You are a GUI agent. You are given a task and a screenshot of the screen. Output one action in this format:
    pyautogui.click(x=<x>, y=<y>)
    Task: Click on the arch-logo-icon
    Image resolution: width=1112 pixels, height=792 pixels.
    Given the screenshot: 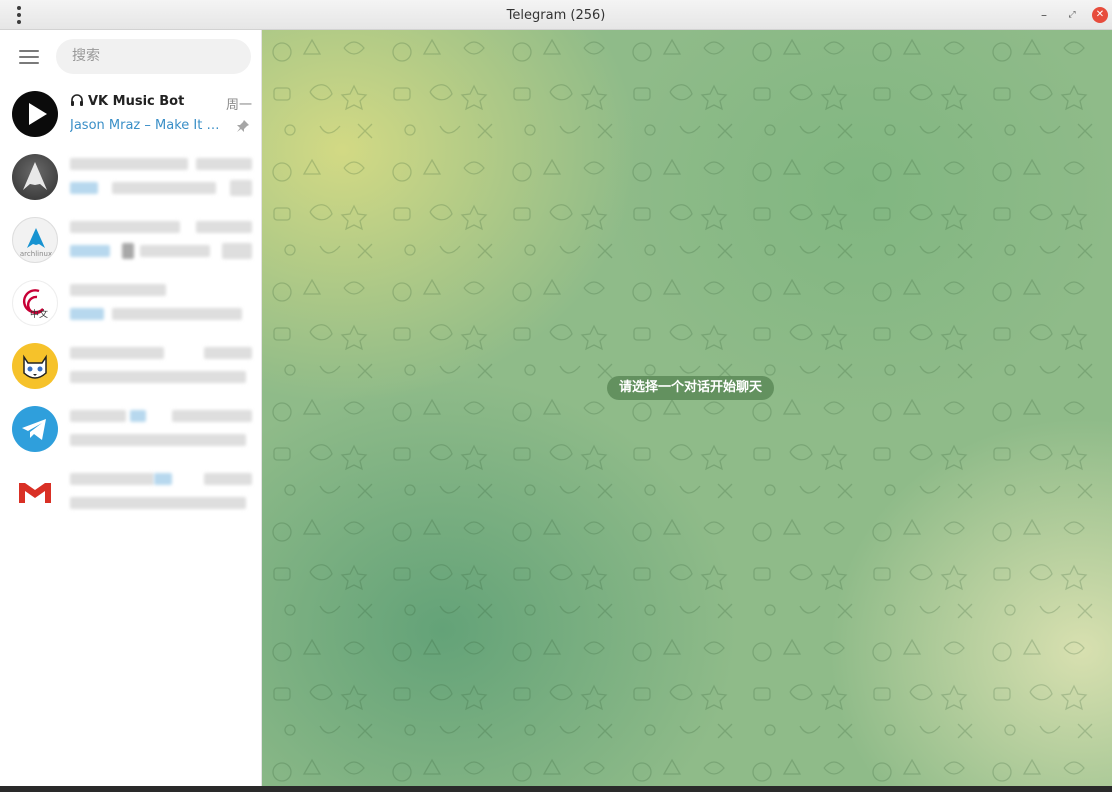 What is the action you would take?
    pyautogui.click(x=35, y=177)
    